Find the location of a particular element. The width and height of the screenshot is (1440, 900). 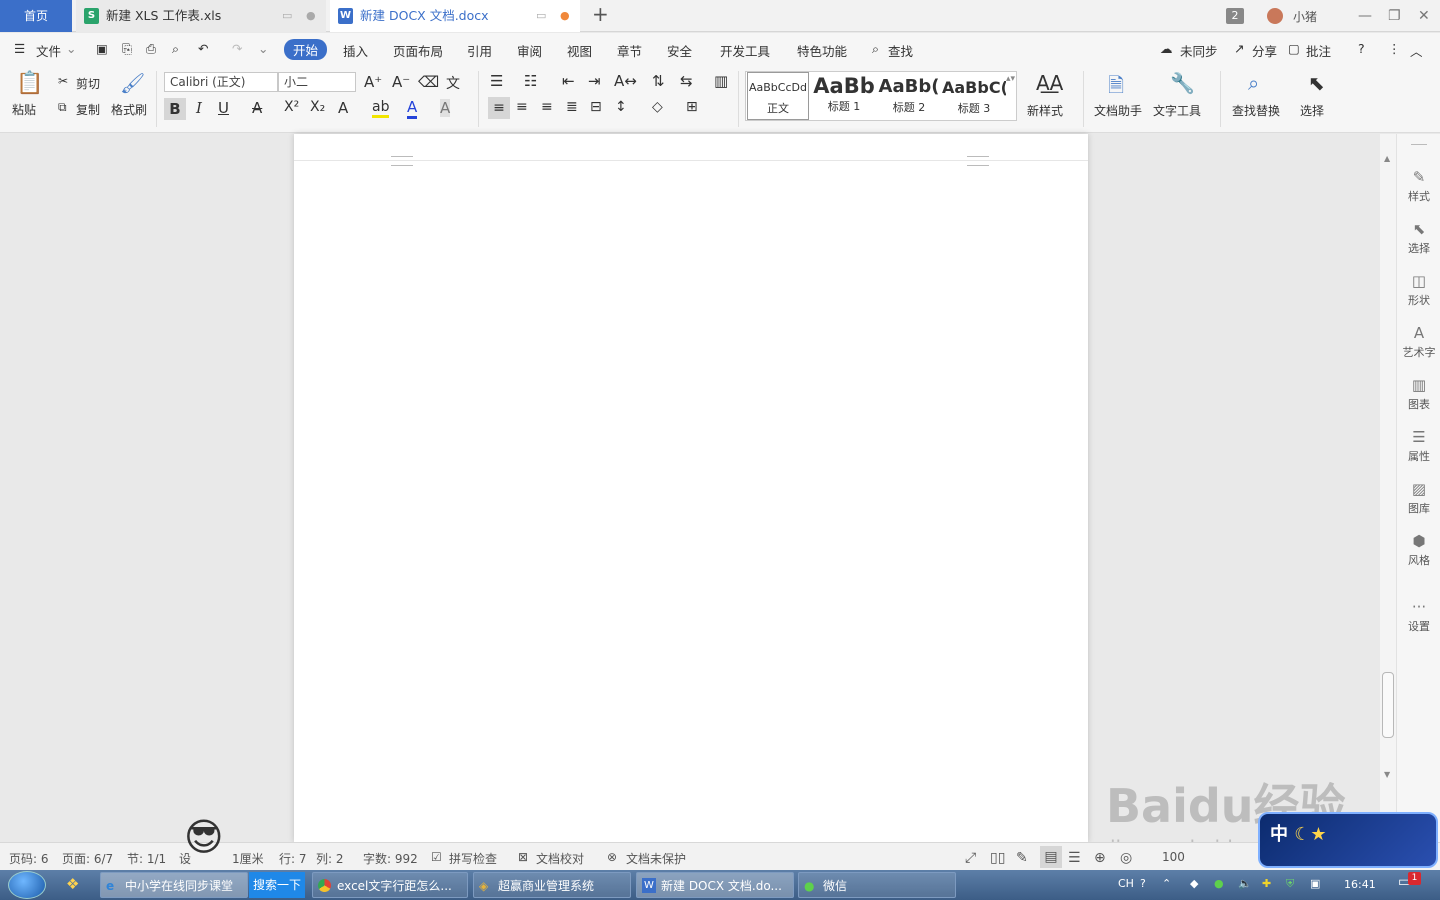

format-painter-button: 格式刷 is located at coordinates (129, 109).